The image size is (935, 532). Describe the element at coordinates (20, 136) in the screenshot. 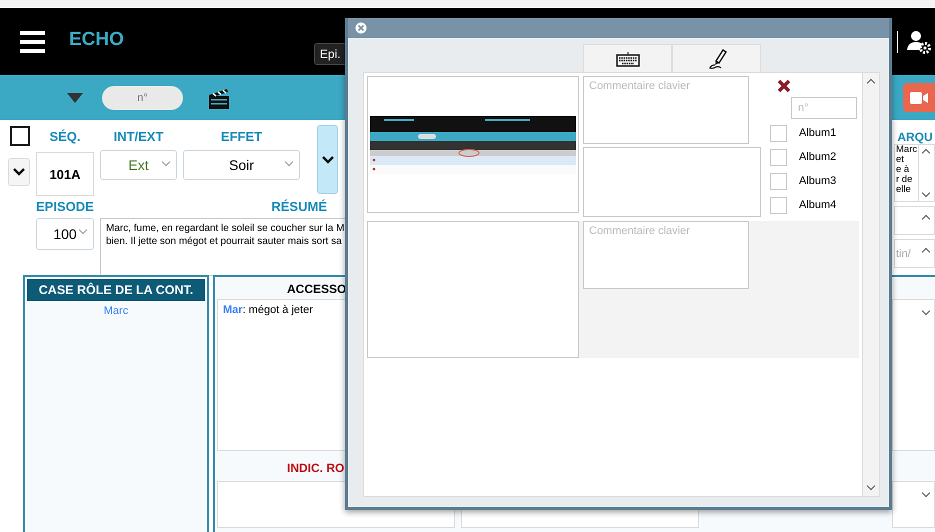

I see `sequence-checkbox` at that location.